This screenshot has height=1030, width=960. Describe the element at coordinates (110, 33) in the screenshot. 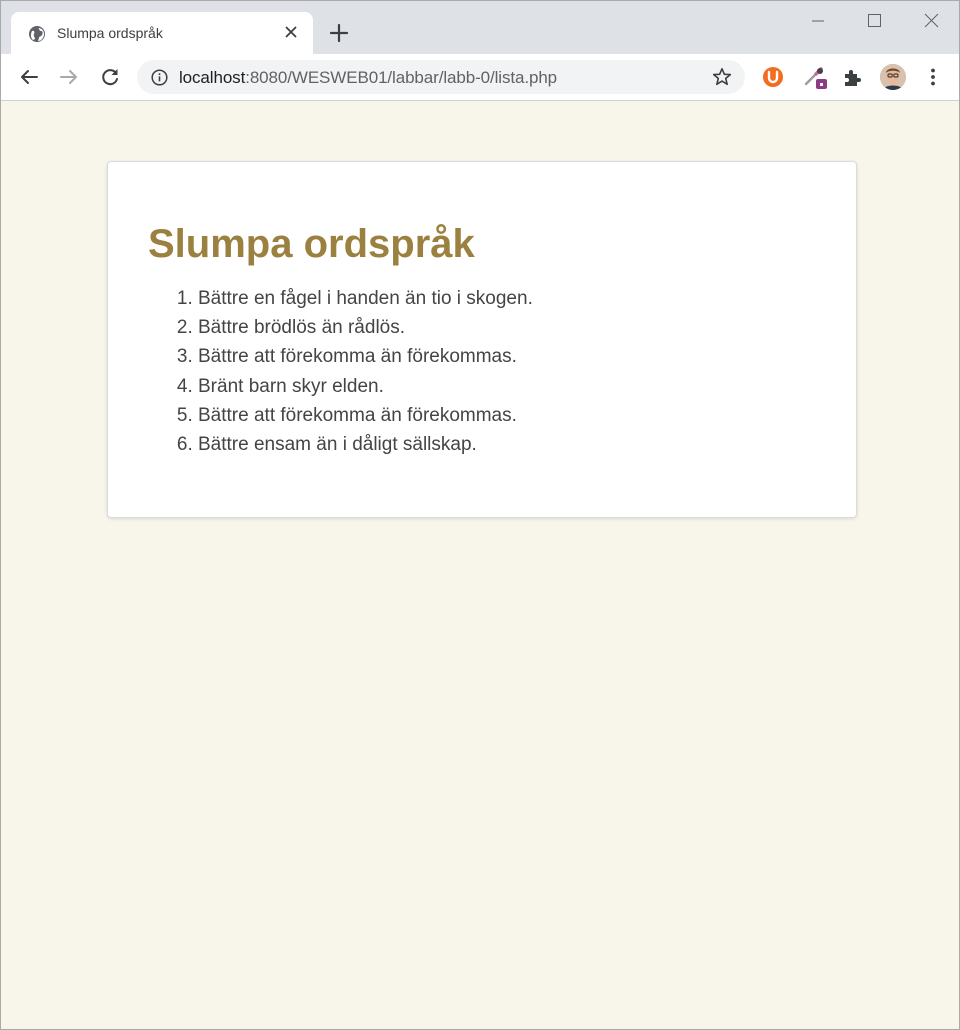

I see `tab-title: Slumpa ordspråk` at that location.